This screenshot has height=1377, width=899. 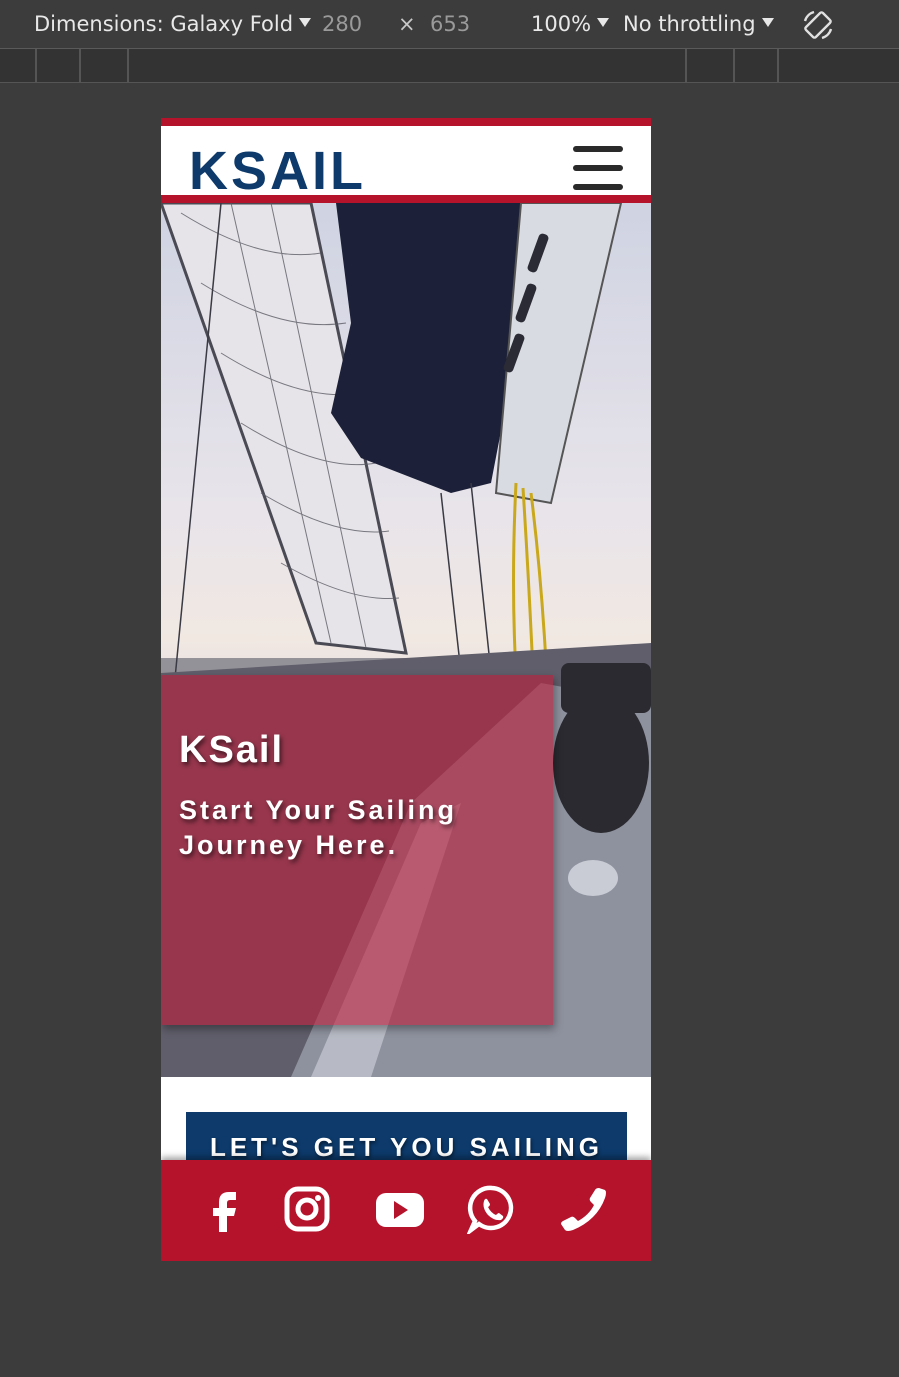 I want to click on hero-subtitle: Start Your Sailing Journey Here., so click(x=318, y=827).